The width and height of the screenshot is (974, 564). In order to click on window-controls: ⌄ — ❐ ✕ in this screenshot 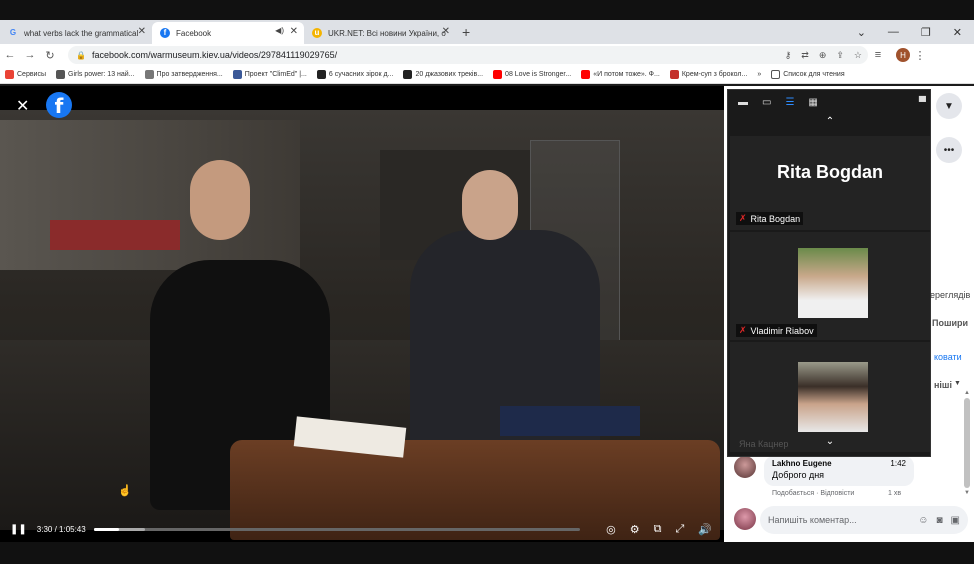, I will do `click(915, 32)`.